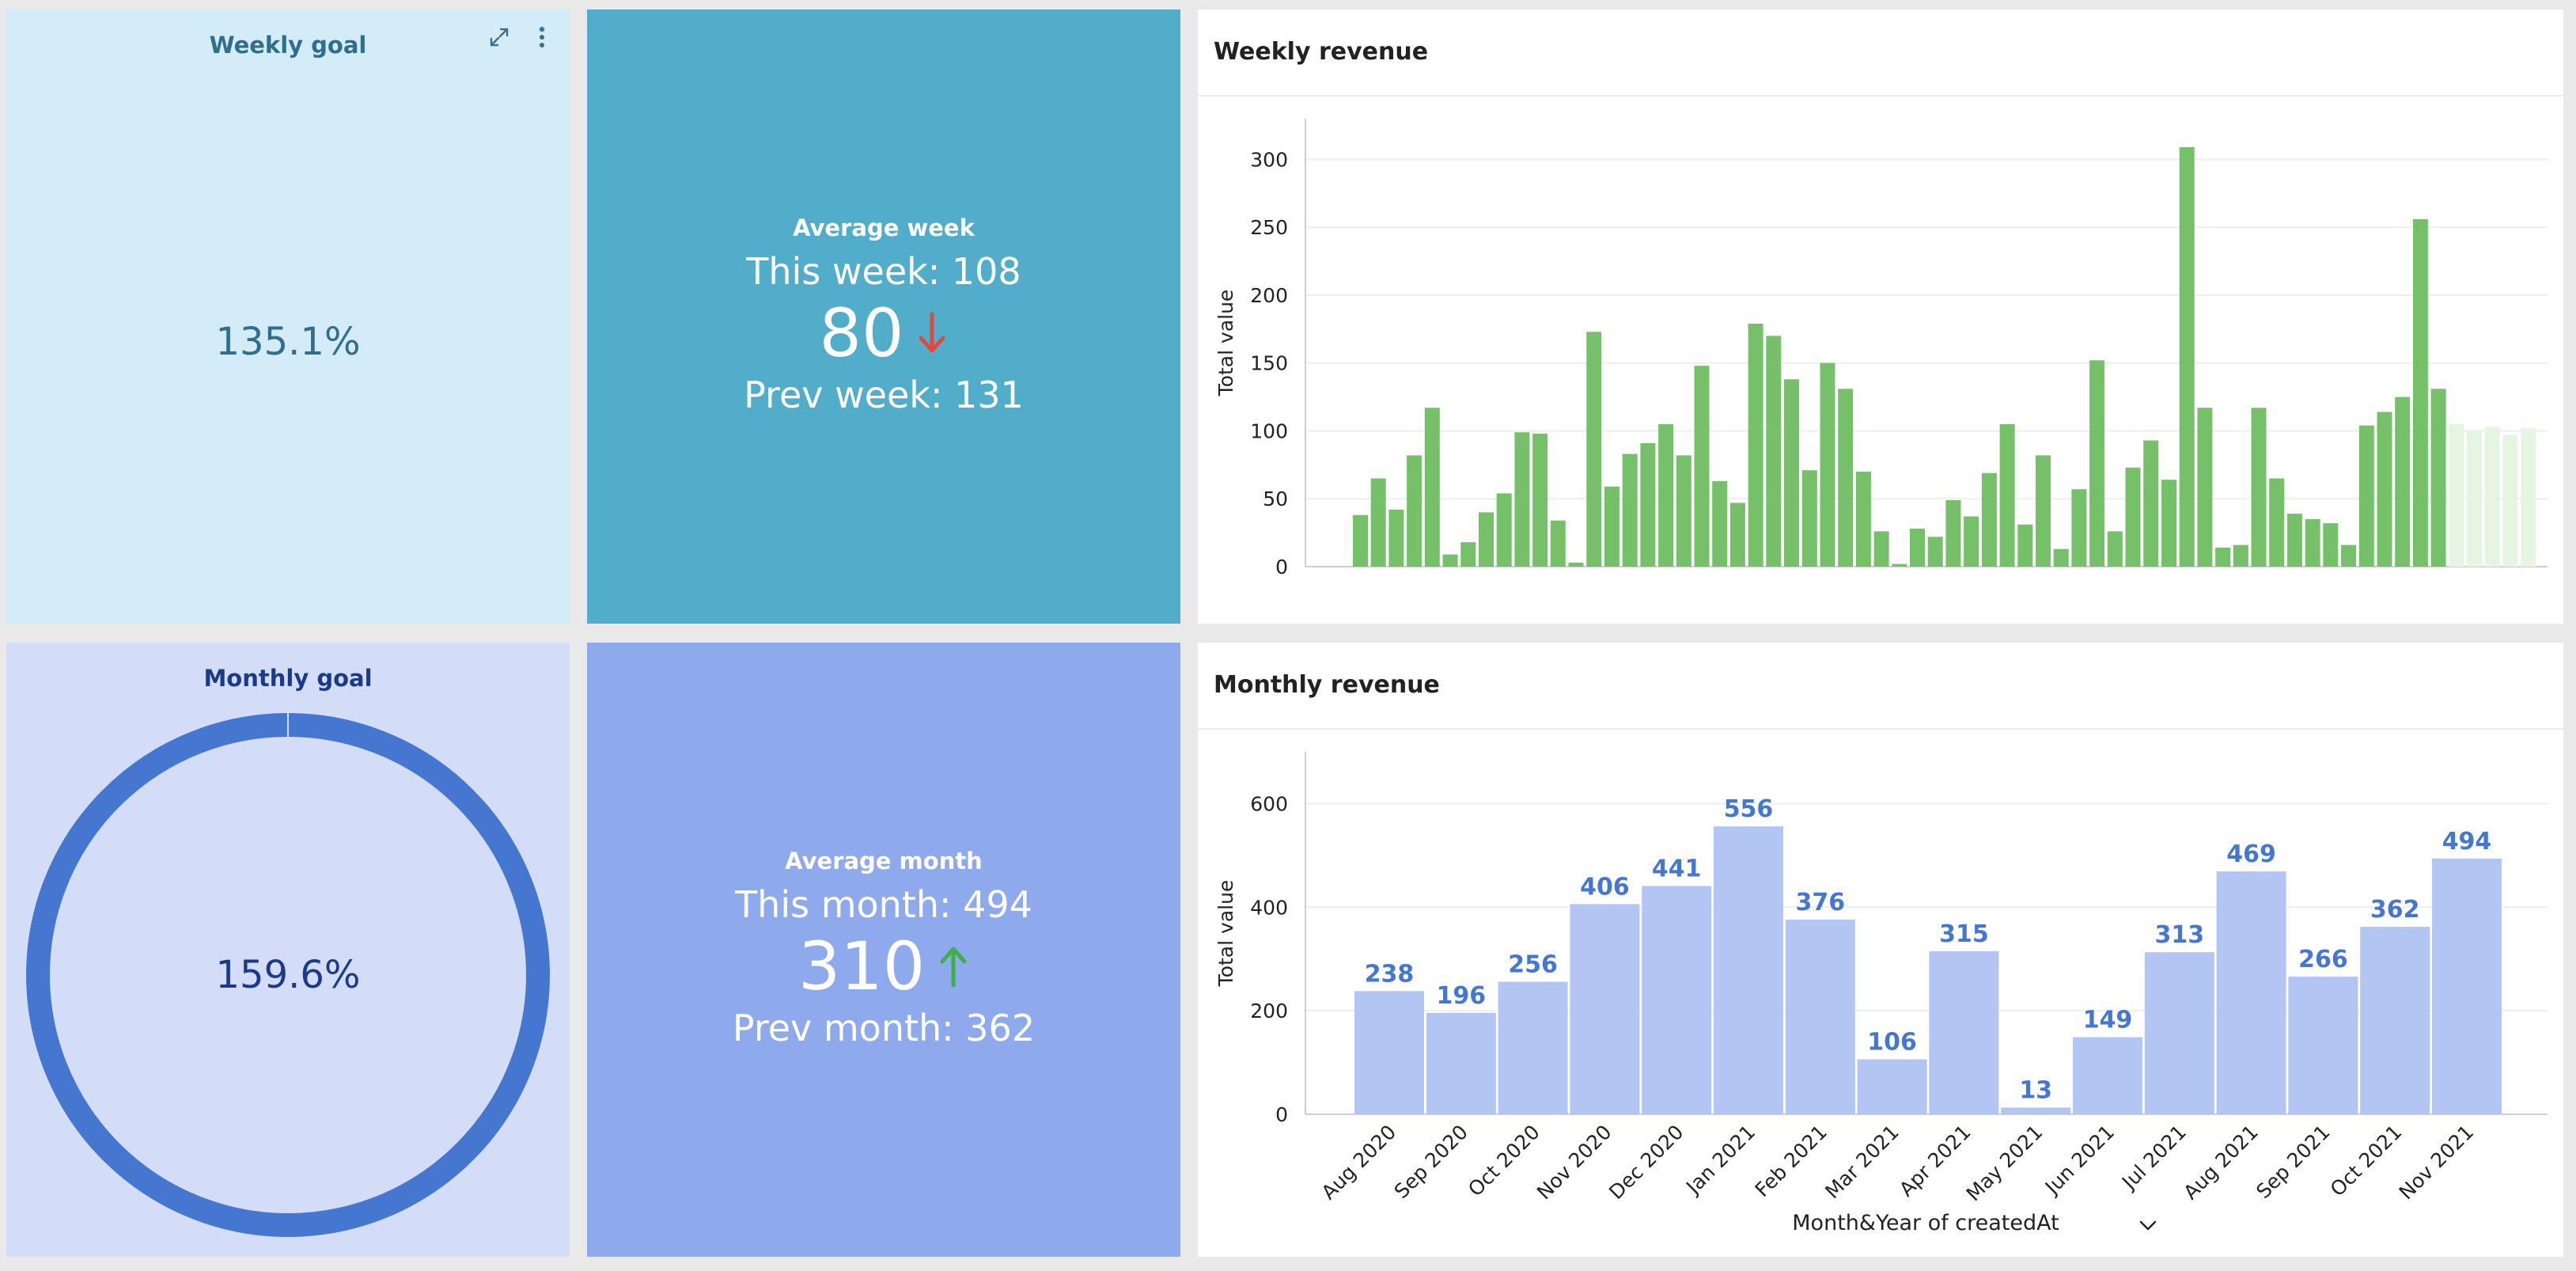 This screenshot has height=1271, width=2576. Describe the element at coordinates (1390, 974) in the screenshot. I see `data-label: 238` at that location.